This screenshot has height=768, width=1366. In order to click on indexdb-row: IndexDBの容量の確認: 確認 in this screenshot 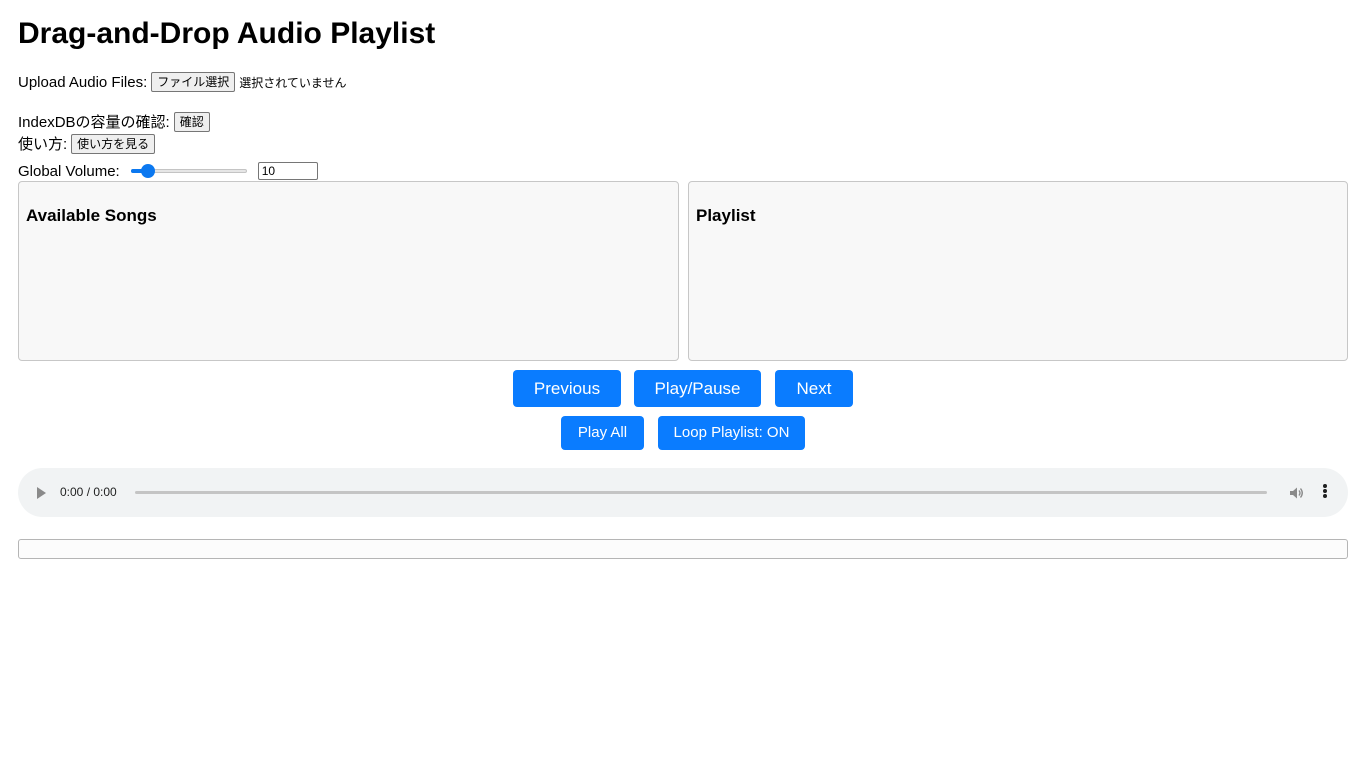, I will do `click(114, 121)`.